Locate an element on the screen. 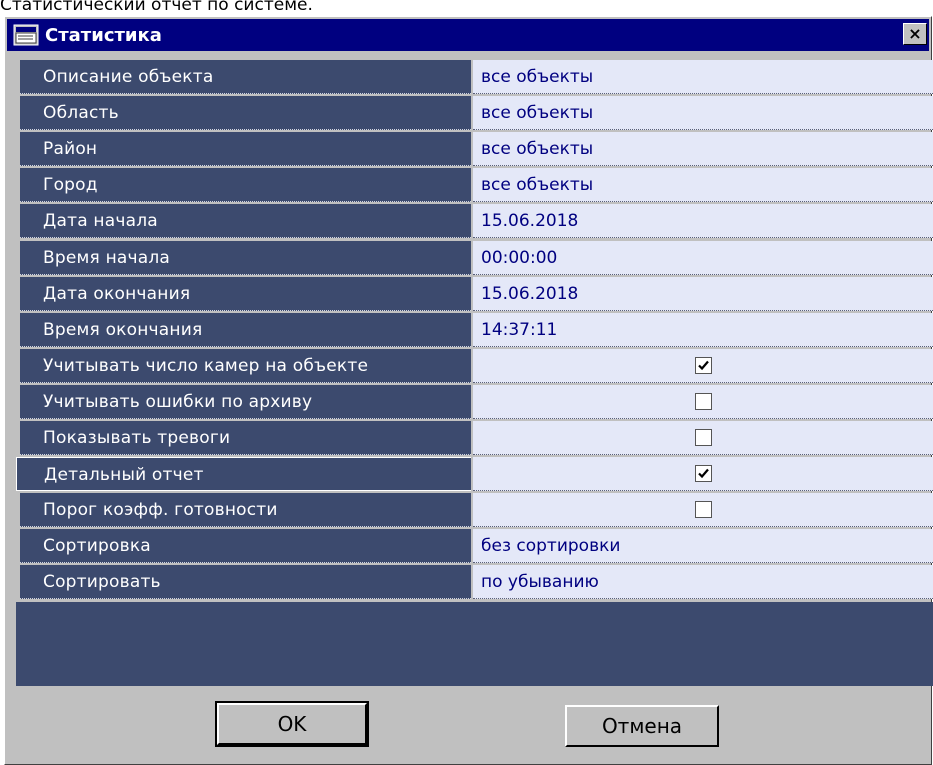 The image size is (933, 765). property-row: Район все объекты is located at coordinates (474, 149).